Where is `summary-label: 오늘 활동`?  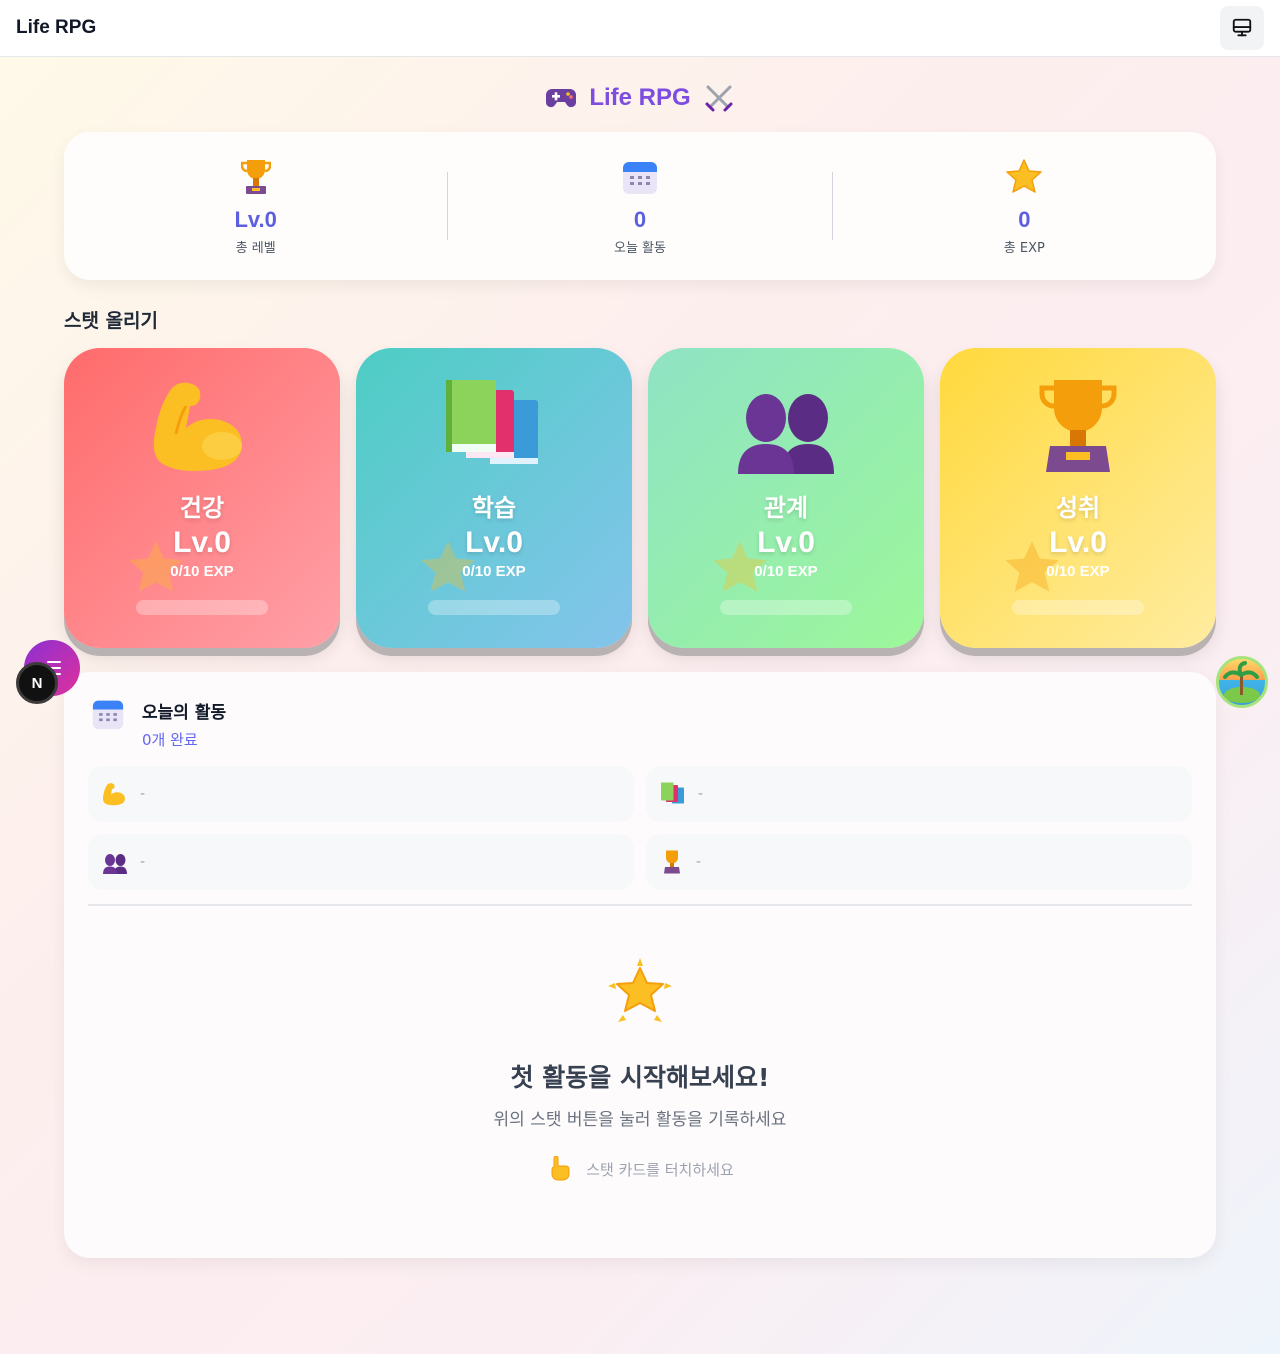 summary-label: 오늘 활동 is located at coordinates (640, 248).